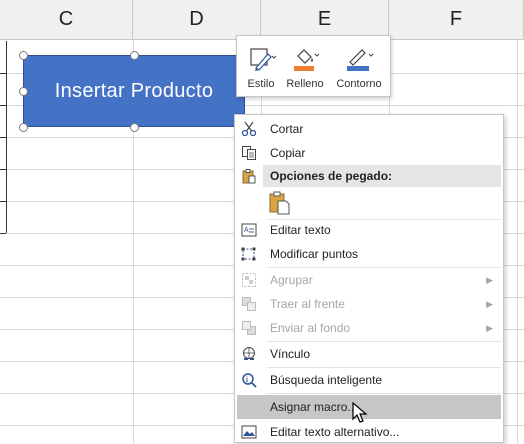 The width and height of the screenshot is (524, 444). What do you see at coordinates (249, 129) in the screenshot?
I see `scissors-icon` at bounding box center [249, 129].